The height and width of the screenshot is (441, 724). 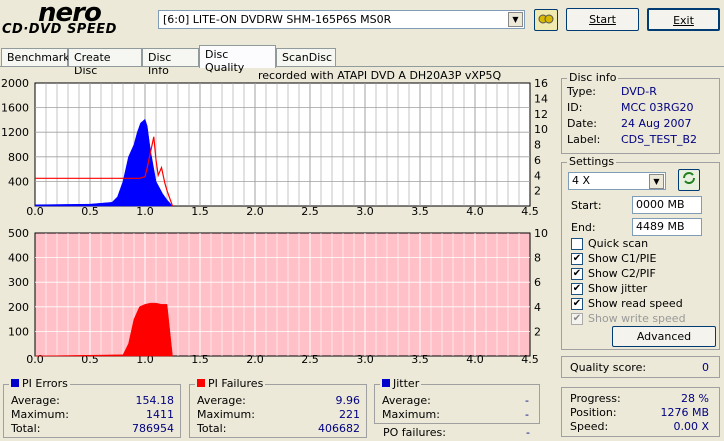 I want to click on x-tick-label: 2.5, so click(x=310, y=359).